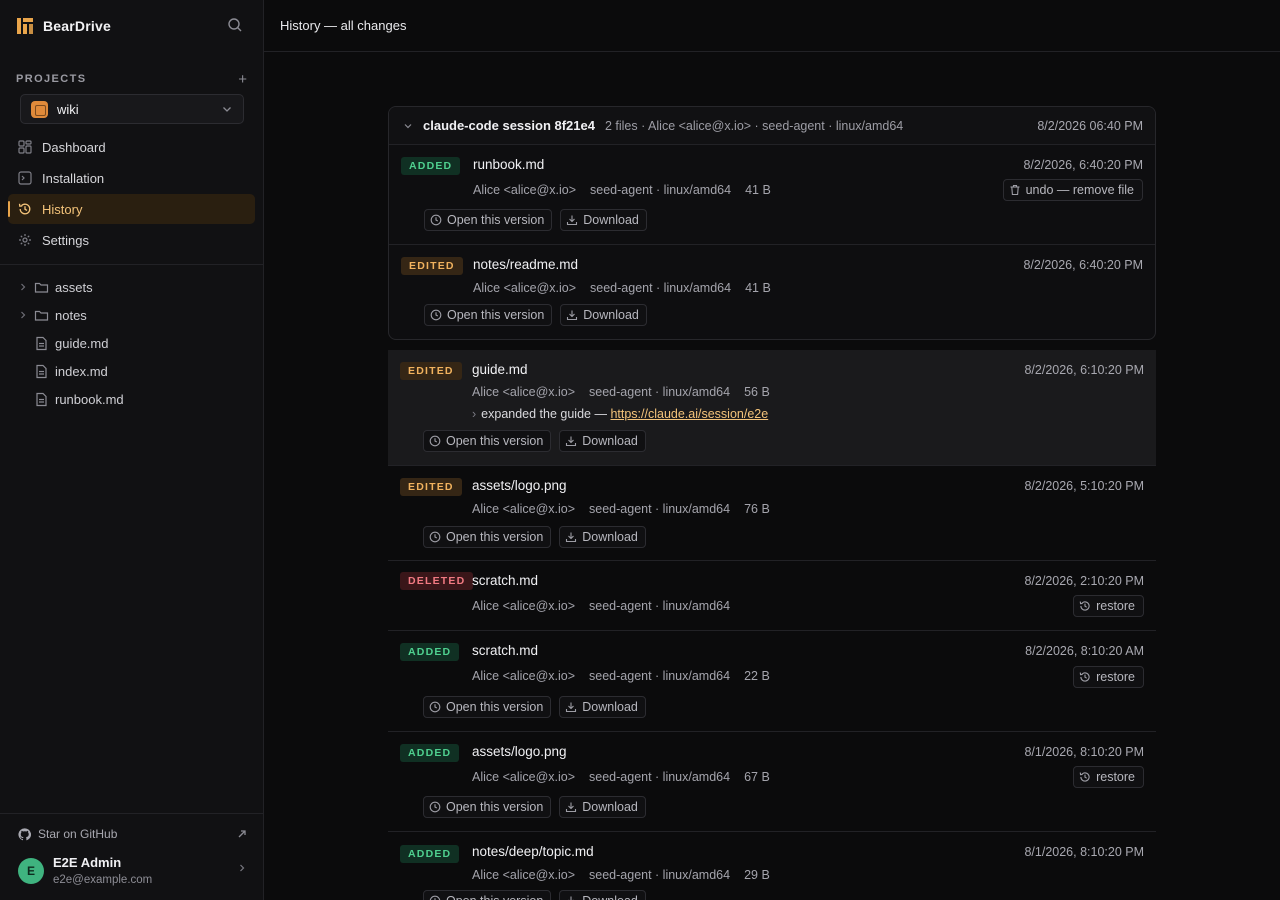 The height and width of the screenshot is (900, 1280). What do you see at coordinates (242, 79) in the screenshot?
I see `add-project-button: +` at bounding box center [242, 79].